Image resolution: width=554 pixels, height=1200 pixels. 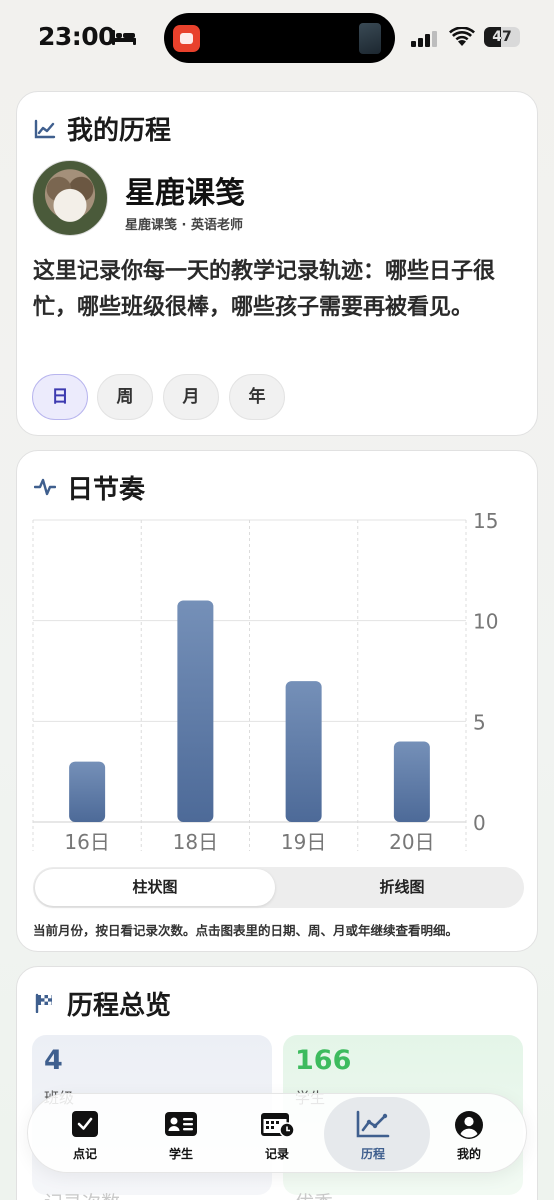 I want to click on tab-checkin: 点记, so click(x=85, y=1134).